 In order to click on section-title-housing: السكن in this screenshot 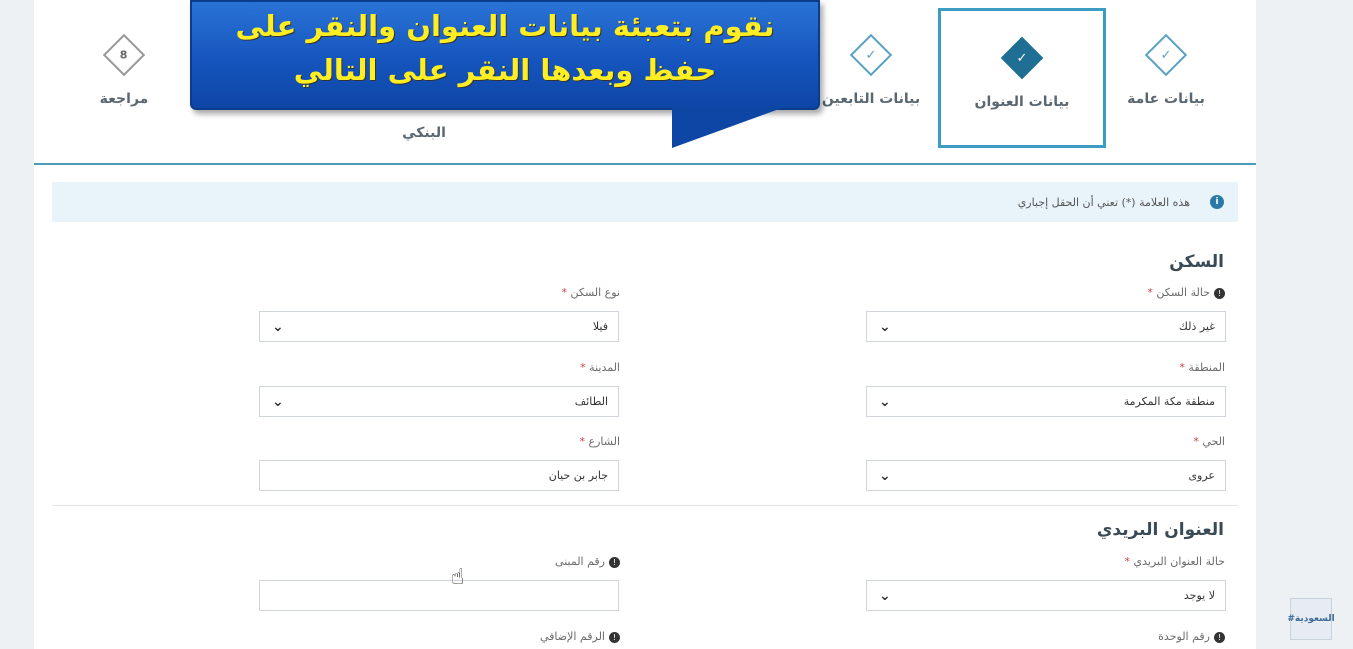, I will do `click(1196, 262)`.